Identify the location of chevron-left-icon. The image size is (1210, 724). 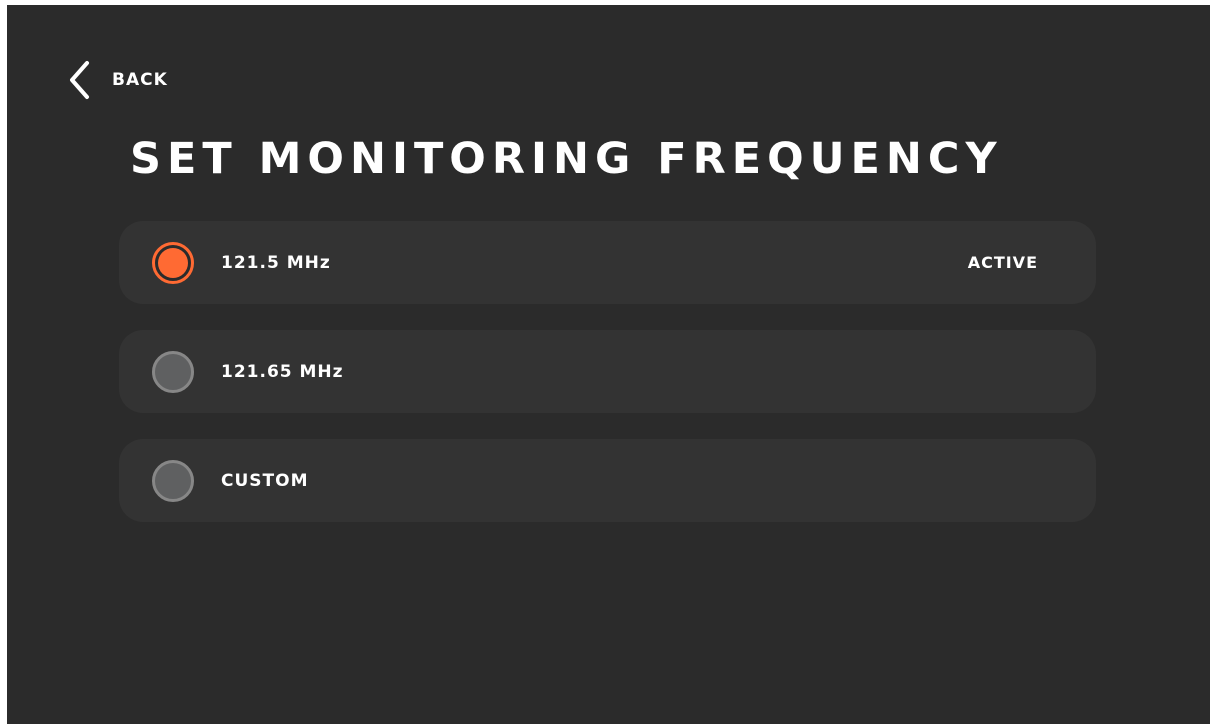
(80, 80).